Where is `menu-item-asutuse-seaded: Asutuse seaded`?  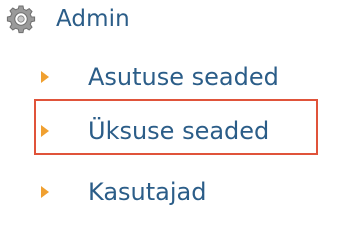 menu-item-asutuse-seaded: Asutuse seaded is located at coordinates (159, 77).